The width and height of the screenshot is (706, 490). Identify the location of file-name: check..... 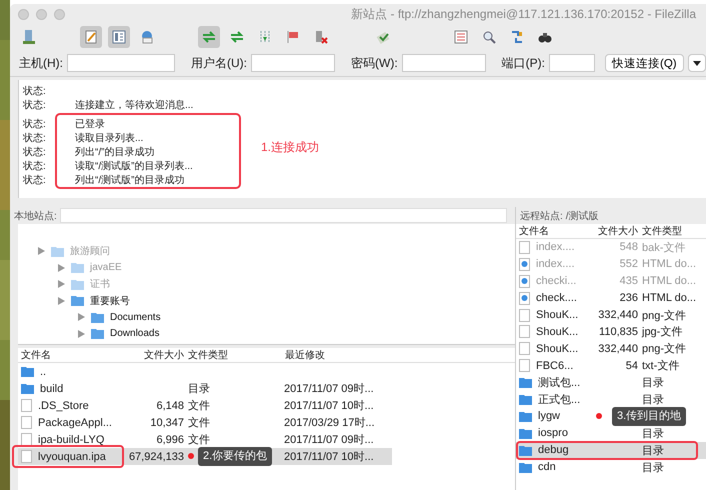
(556, 298).